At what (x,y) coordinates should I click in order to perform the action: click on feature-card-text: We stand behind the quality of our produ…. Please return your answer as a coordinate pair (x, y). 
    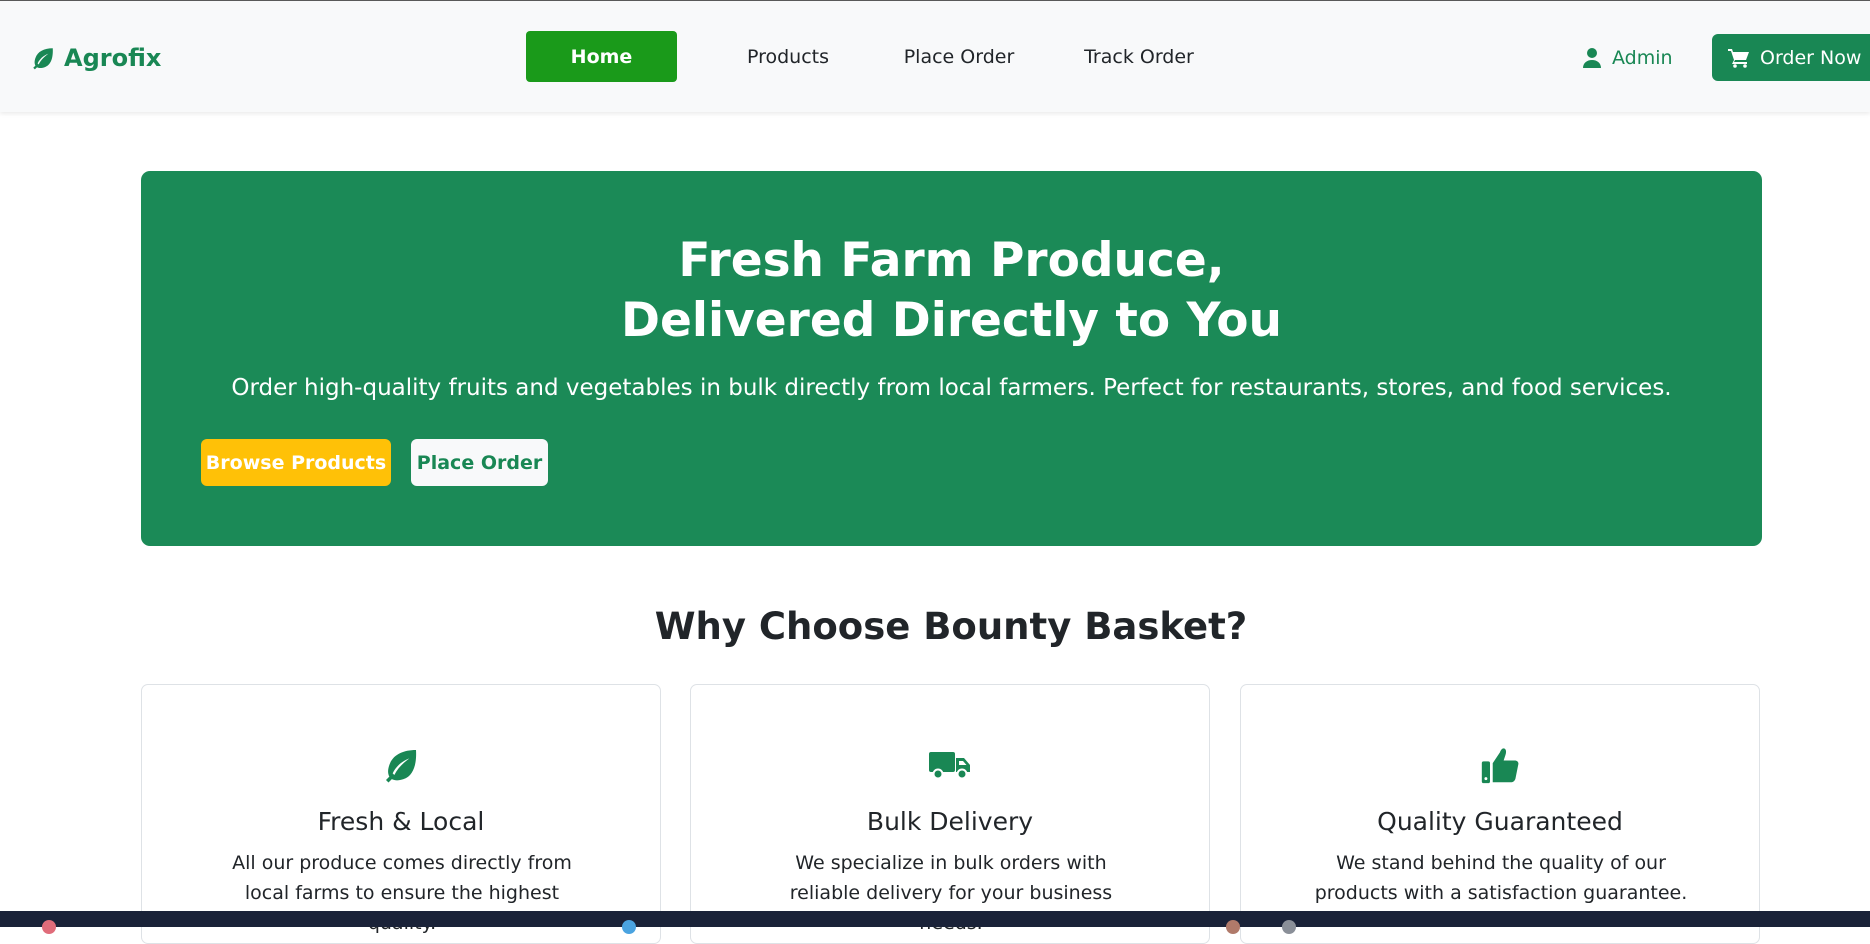
    Looking at the image, I should click on (1501, 878).